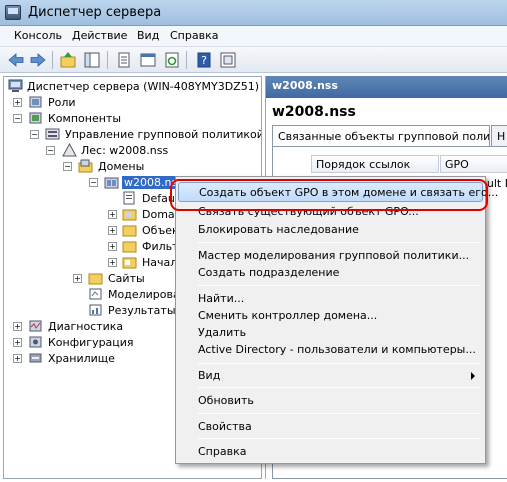 This screenshot has height=482, width=507. I want to click on menu-action: Действие, so click(99, 35).